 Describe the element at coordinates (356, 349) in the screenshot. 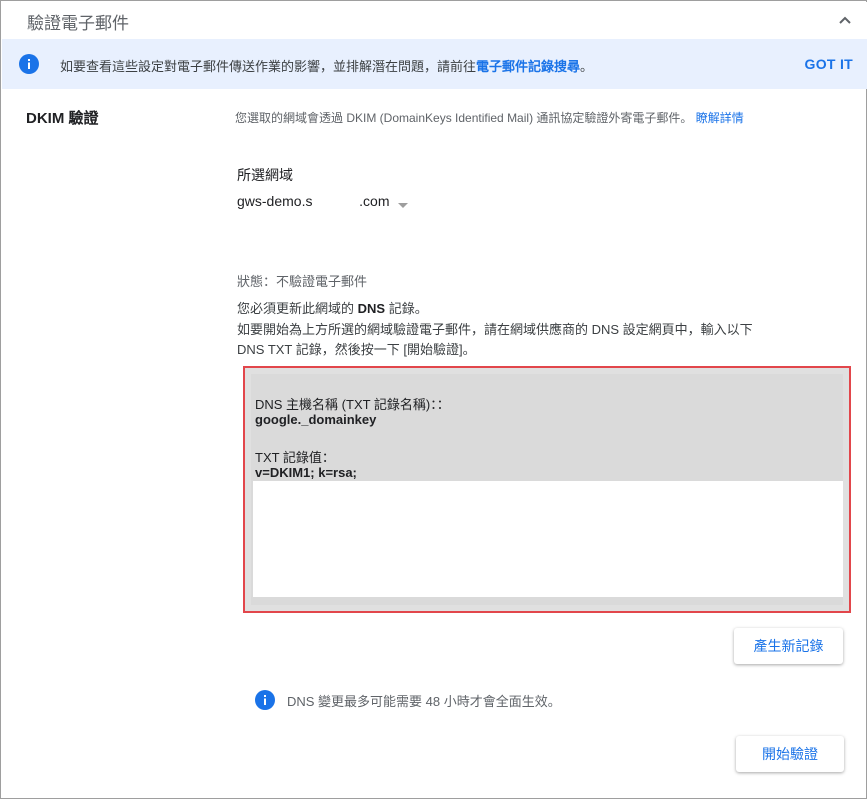

I see `instruction-line-3: DNS TXT 記錄，然後按一下 [開始驗證]。` at that location.